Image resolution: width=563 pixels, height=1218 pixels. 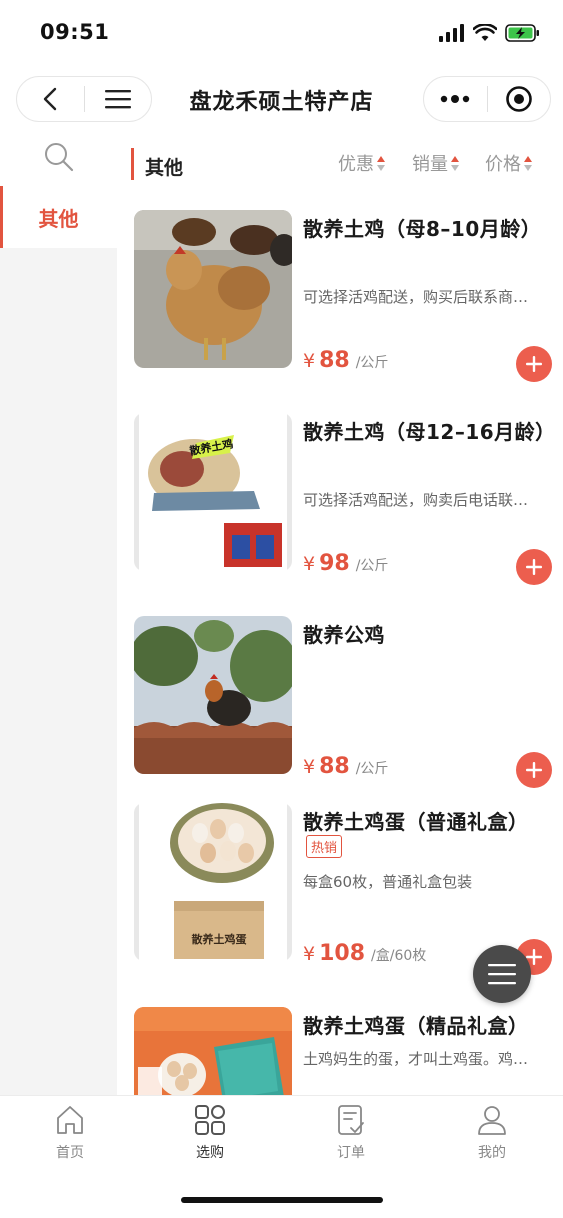 I want to click on tab-shop: 选购, so click(x=210, y=1136).